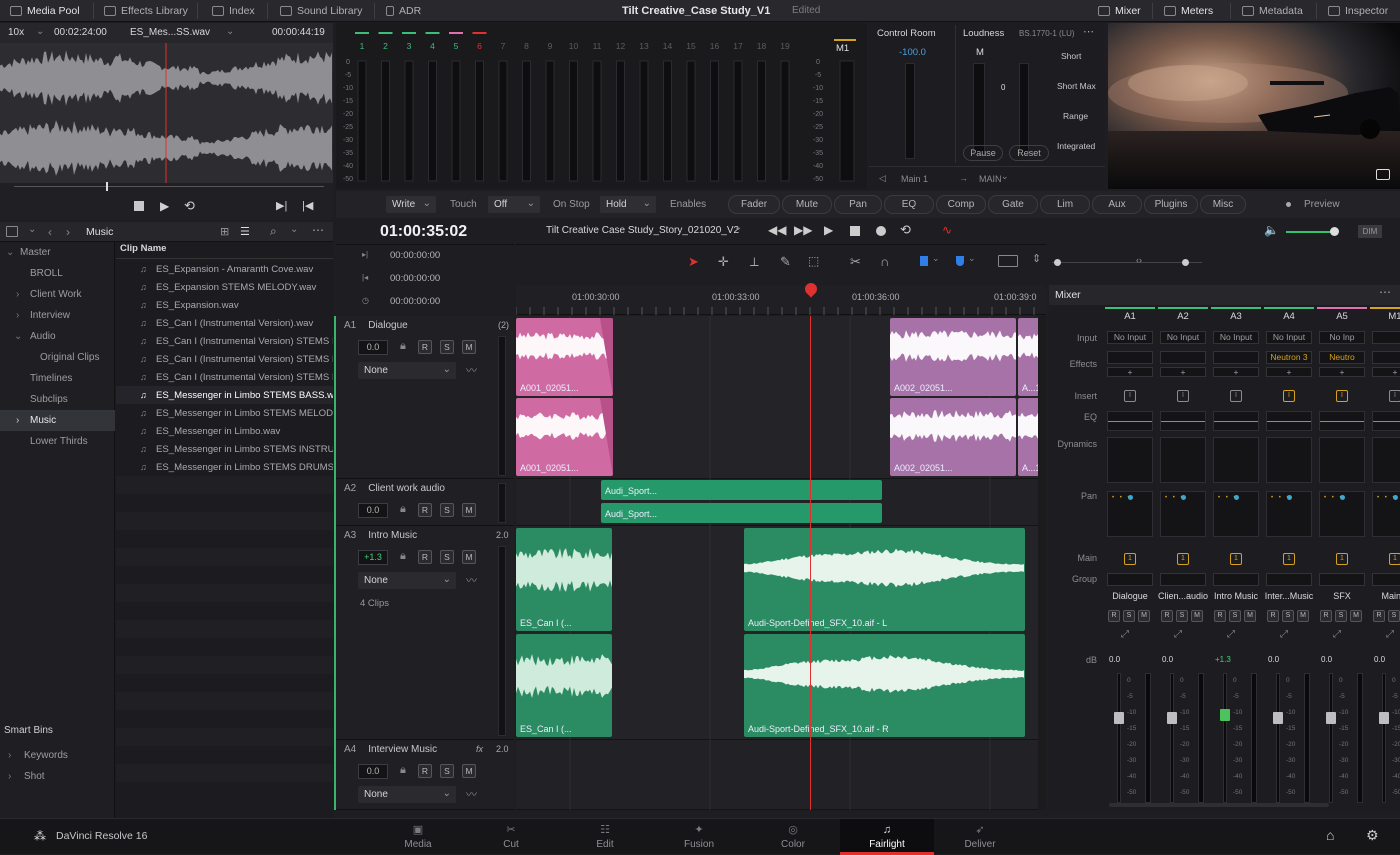  What do you see at coordinates (1188, 11) in the screenshot?
I see `tab-meters: Meters` at bounding box center [1188, 11].